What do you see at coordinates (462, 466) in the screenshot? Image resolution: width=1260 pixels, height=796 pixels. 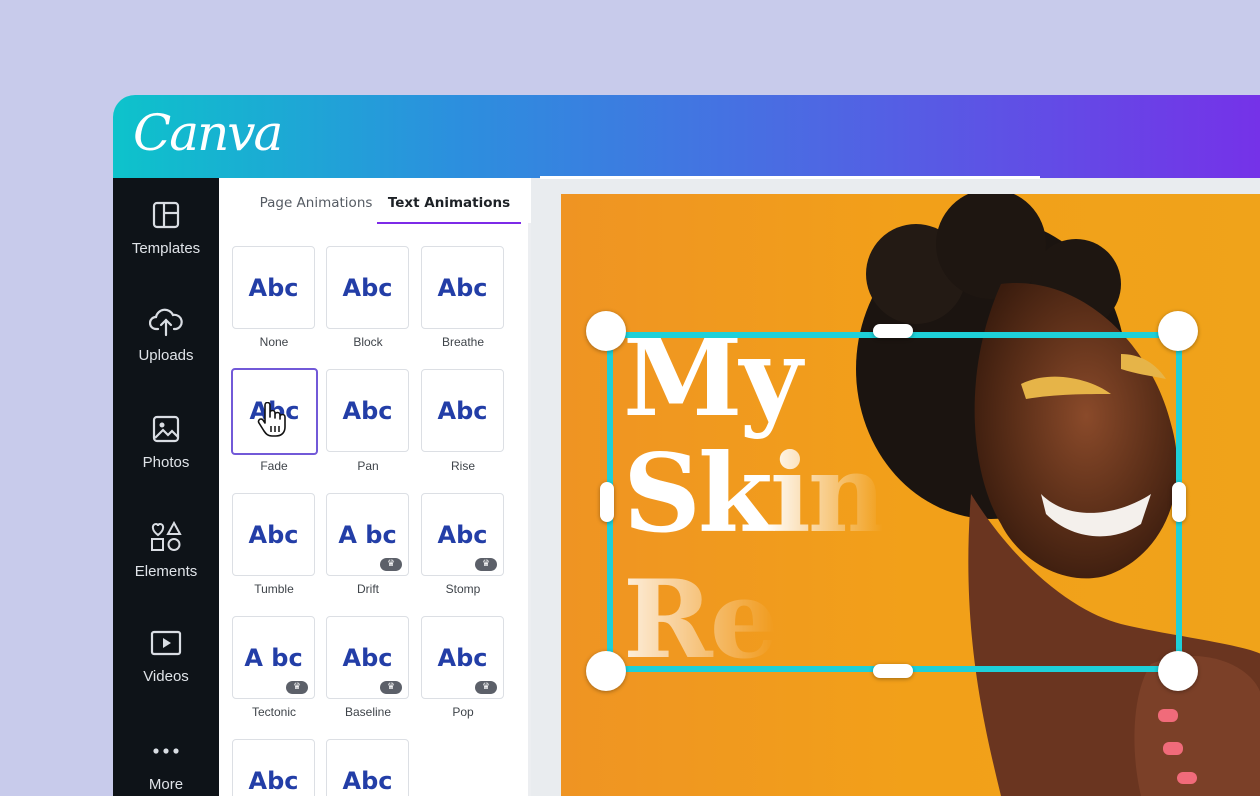 I see `animation-label-rise: Rise` at bounding box center [462, 466].